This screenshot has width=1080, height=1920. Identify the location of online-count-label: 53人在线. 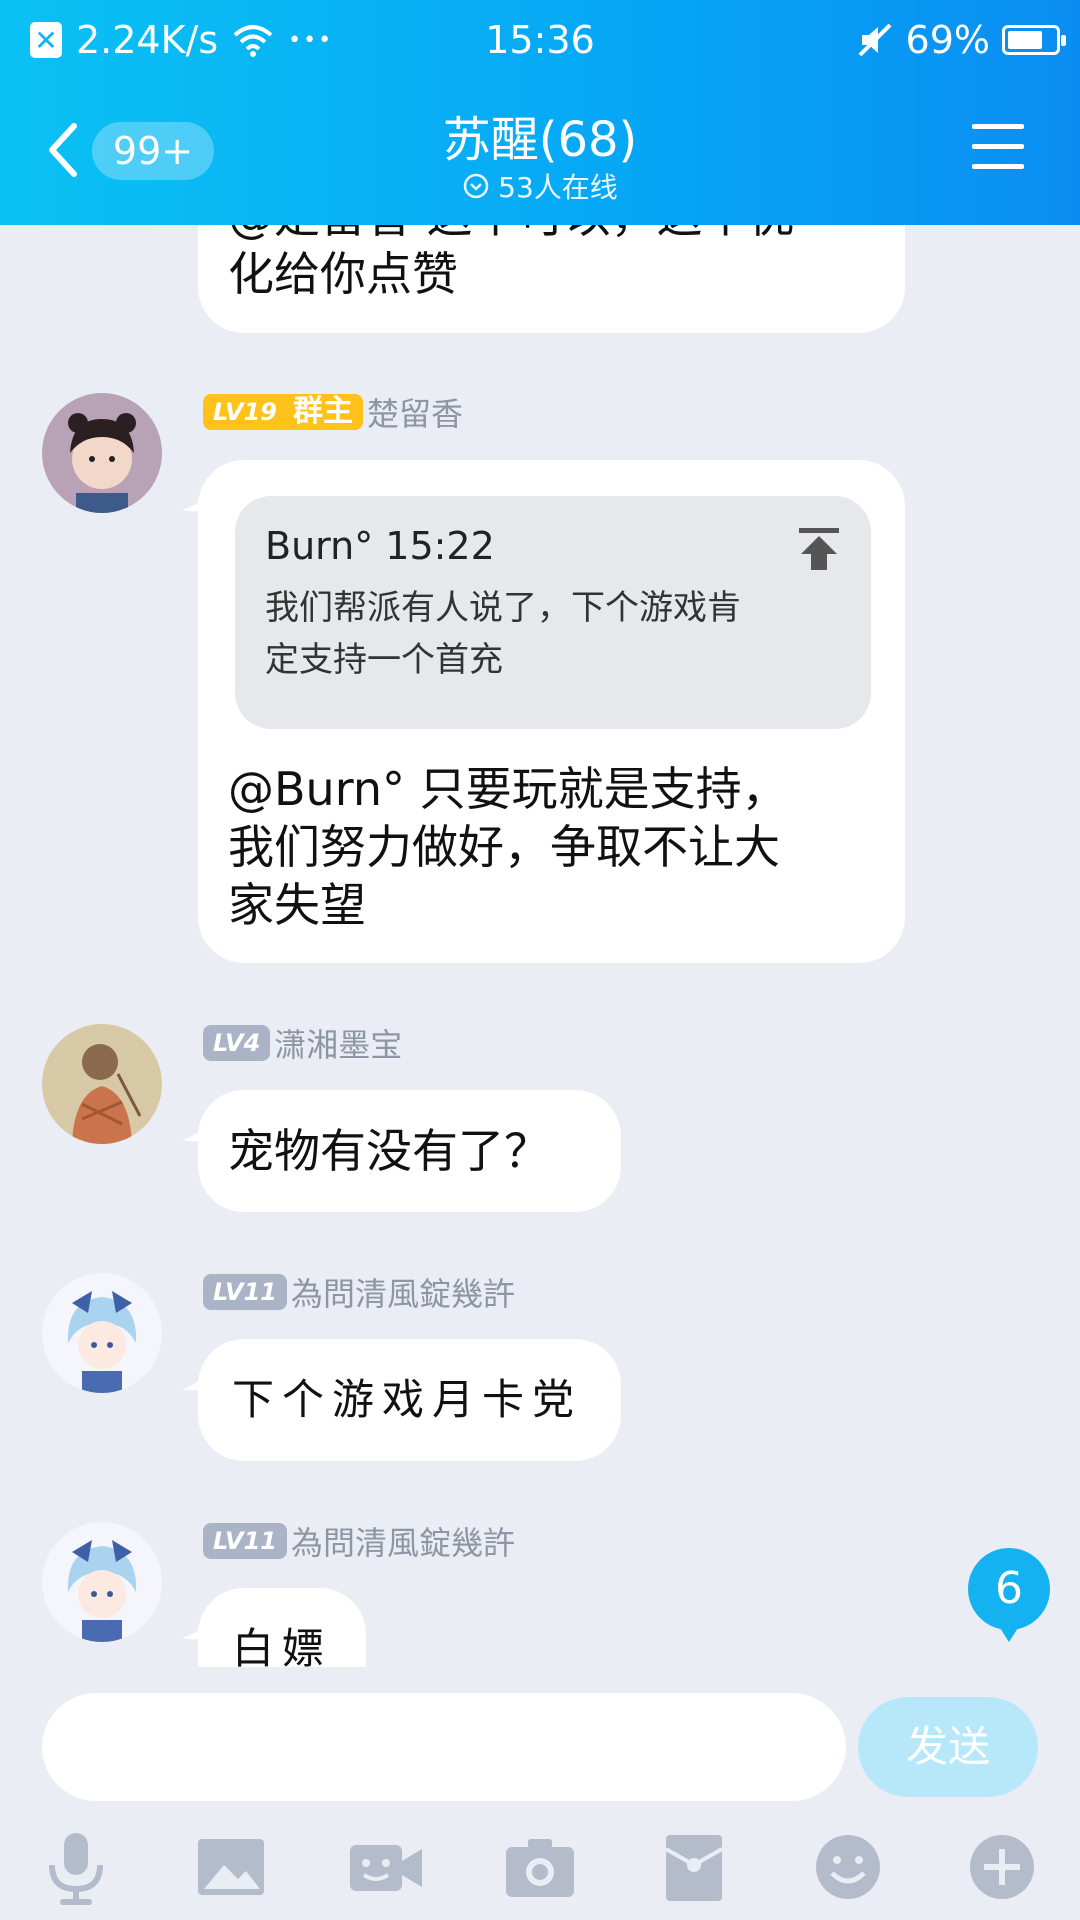
(558, 187).